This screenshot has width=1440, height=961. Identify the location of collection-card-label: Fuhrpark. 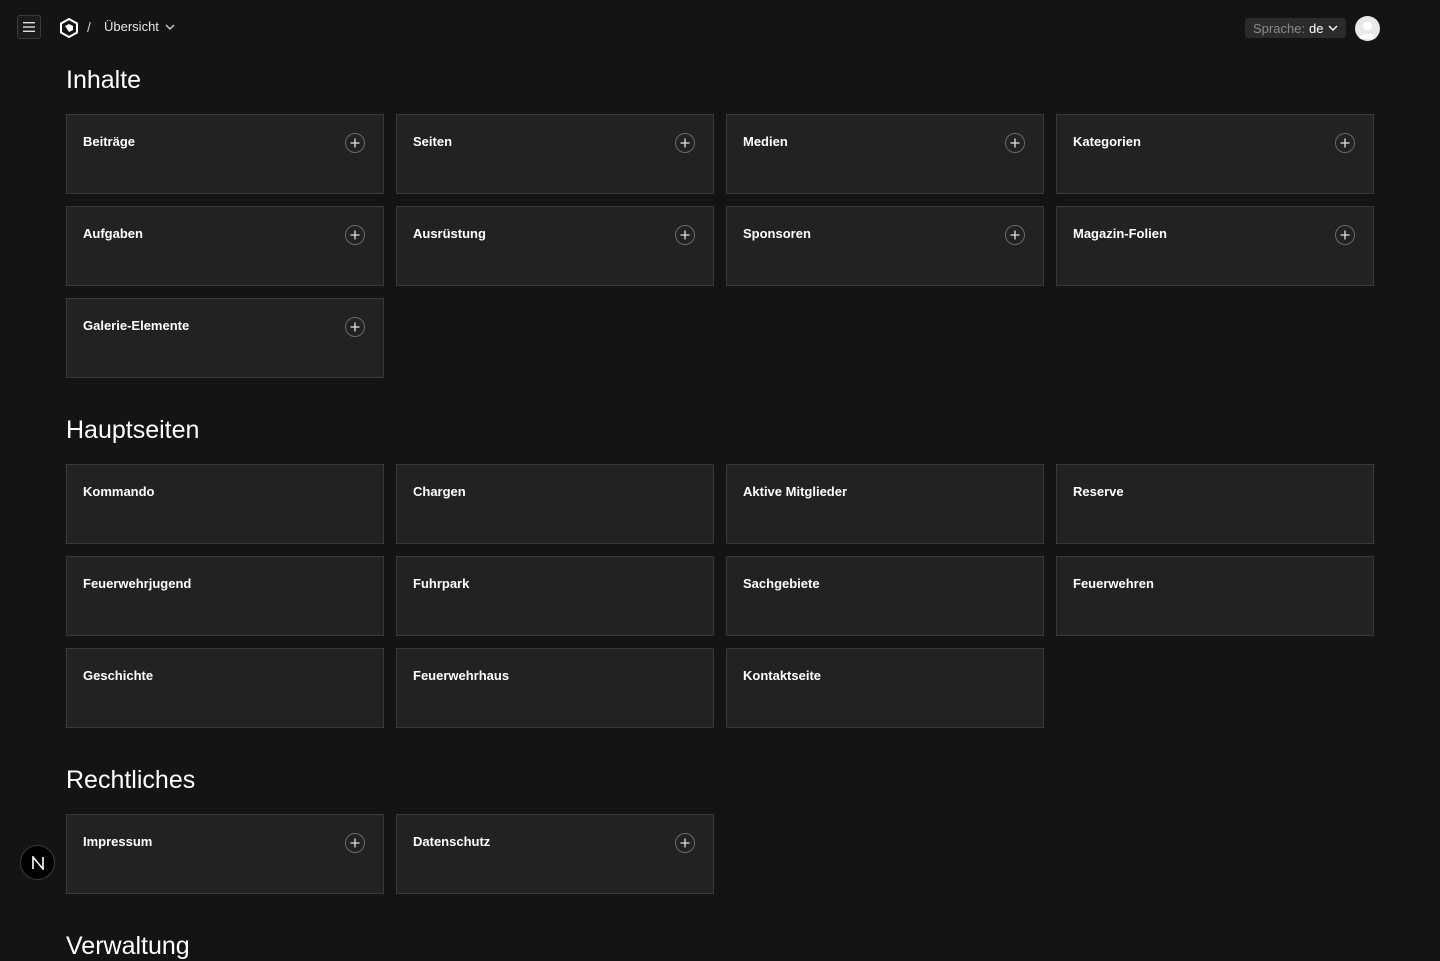
(441, 583).